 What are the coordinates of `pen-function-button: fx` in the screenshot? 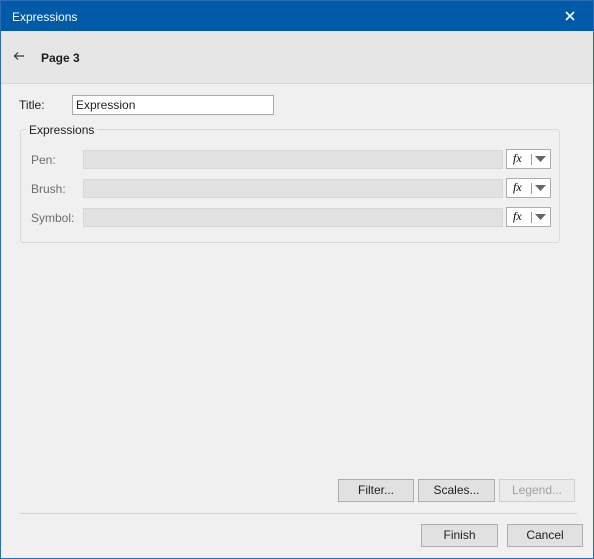 It's located at (528, 159).